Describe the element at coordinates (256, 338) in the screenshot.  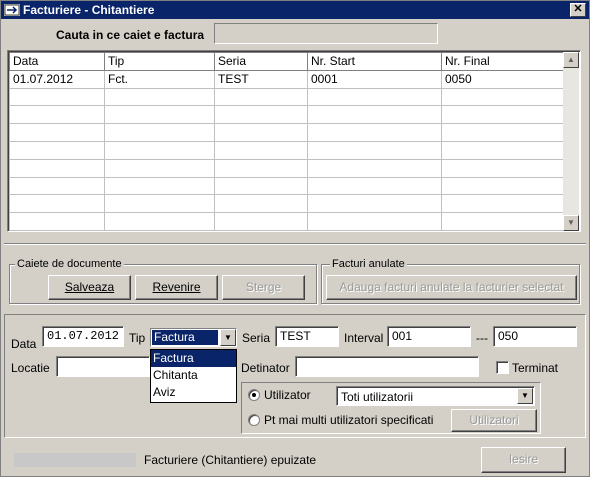
I see `seria-label: Seria` at that location.